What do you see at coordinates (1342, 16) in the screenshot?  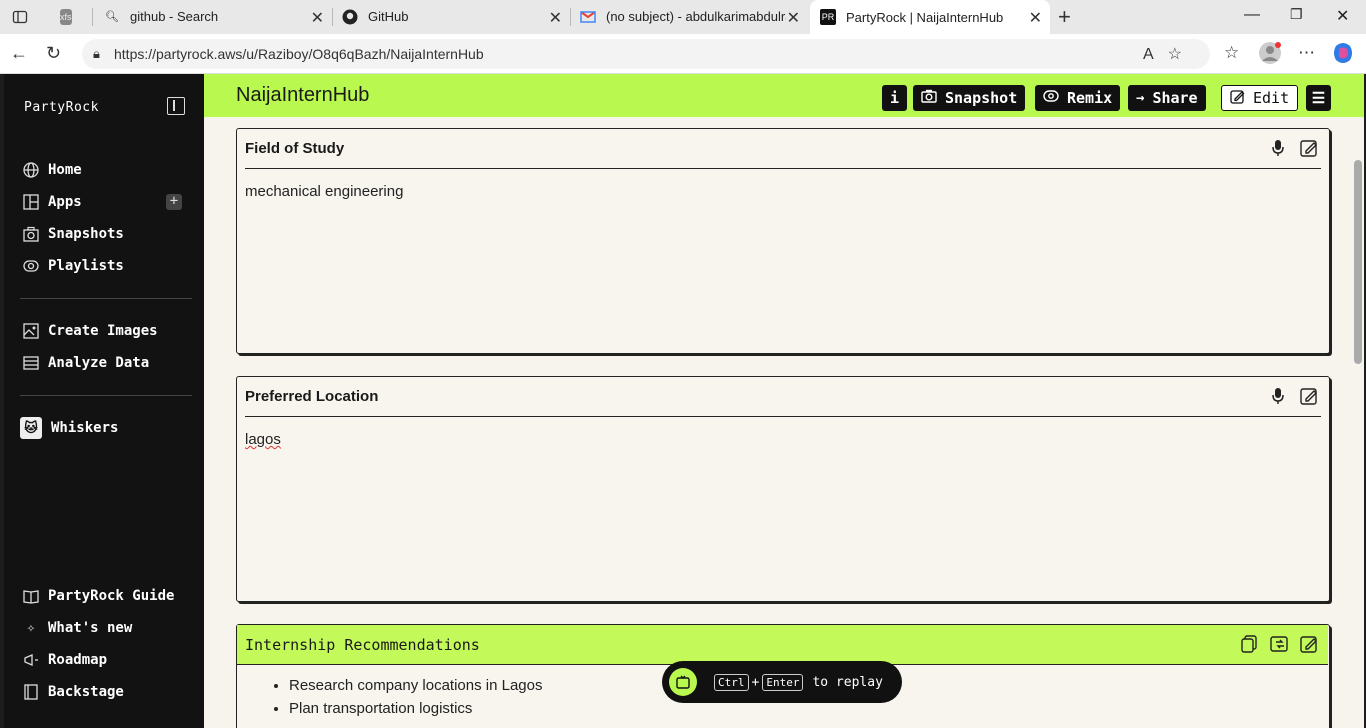 I see `window-close-icon: ✕` at bounding box center [1342, 16].